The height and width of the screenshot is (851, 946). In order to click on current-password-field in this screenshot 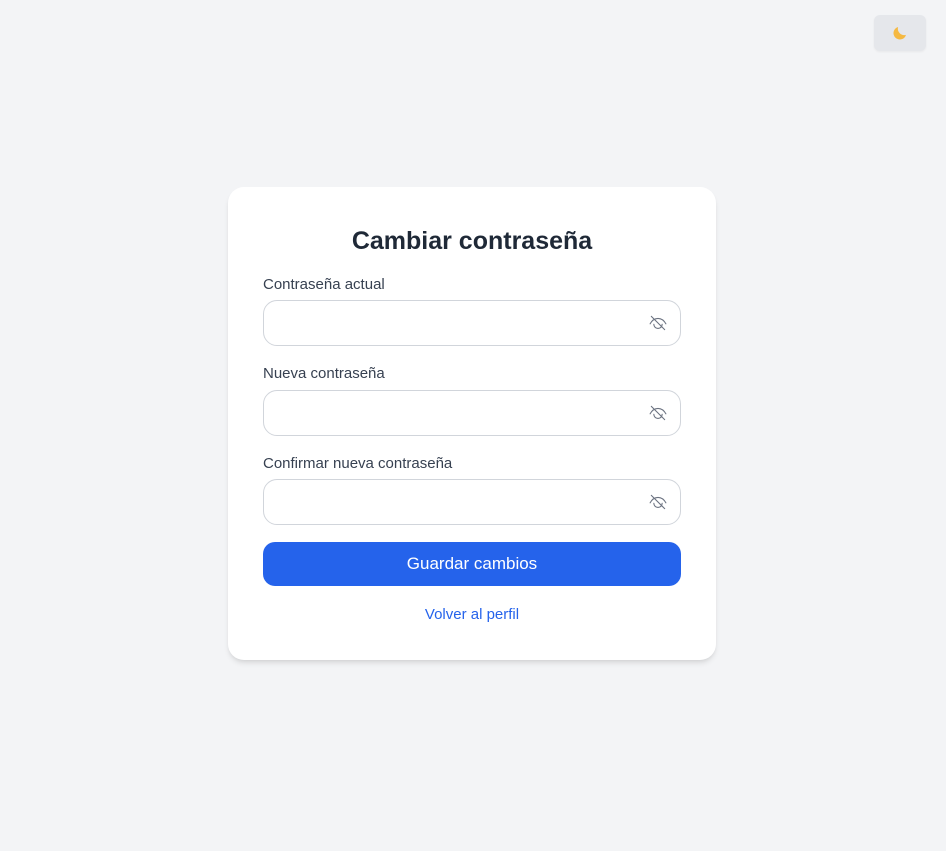, I will do `click(472, 323)`.